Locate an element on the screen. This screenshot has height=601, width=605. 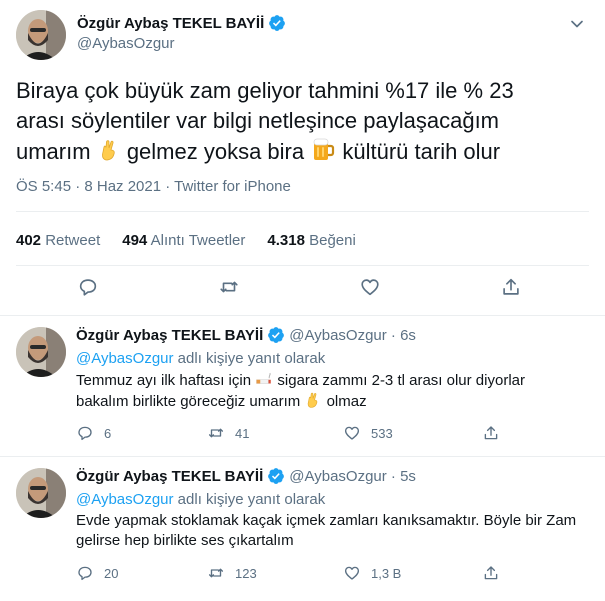
reply-button is located at coordinates (88, 287).